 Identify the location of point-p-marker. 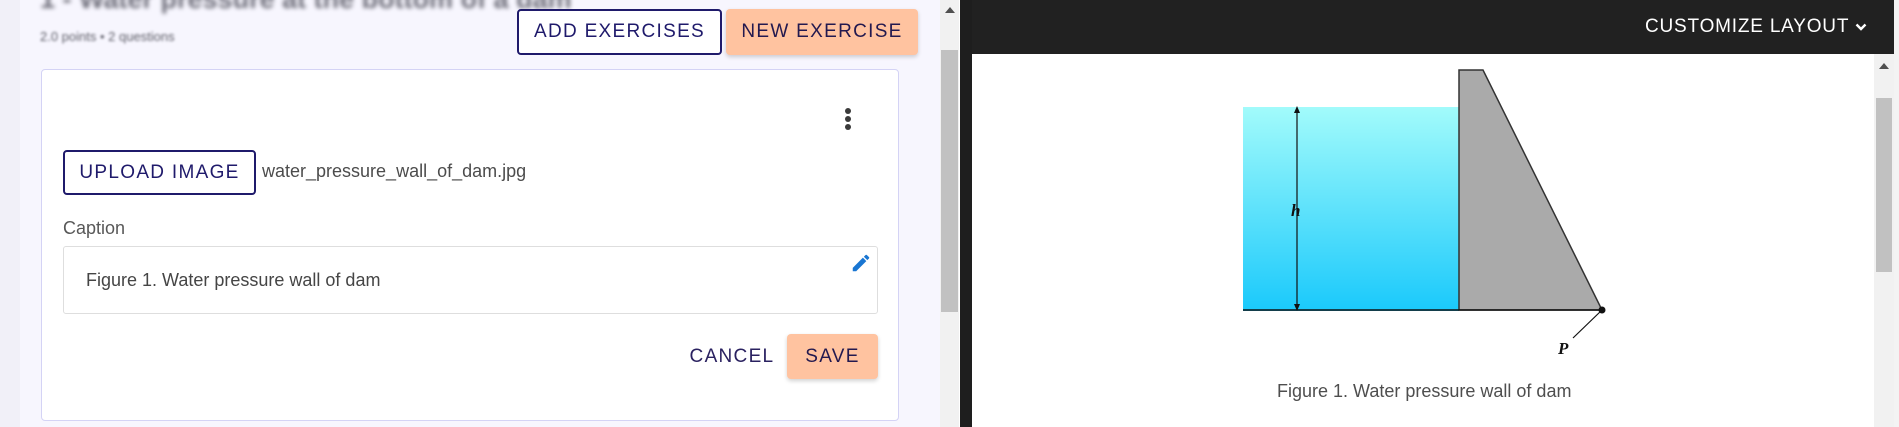
(1602, 310).